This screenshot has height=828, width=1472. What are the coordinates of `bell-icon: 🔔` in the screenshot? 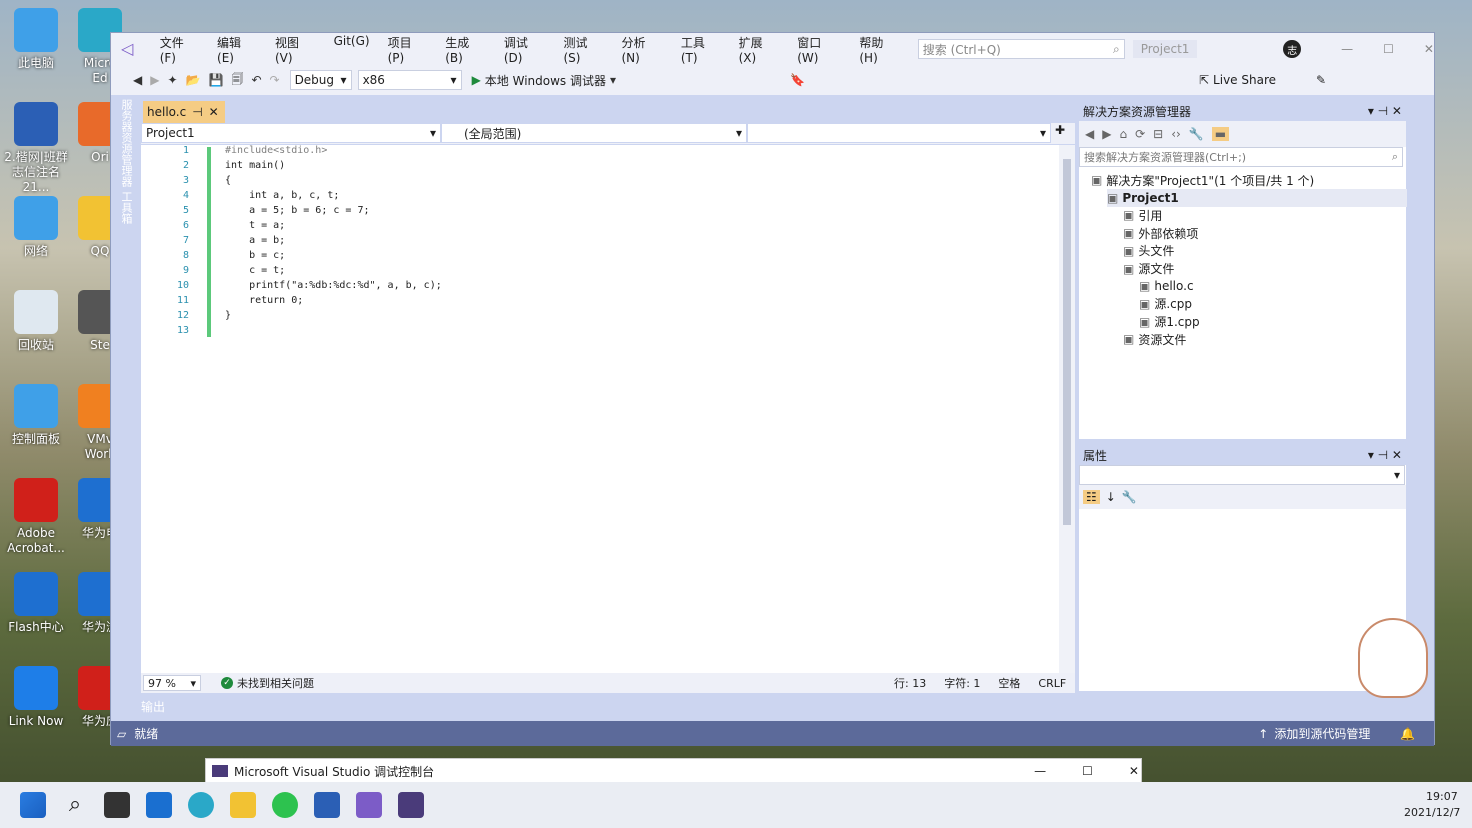 It's located at (1407, 734).